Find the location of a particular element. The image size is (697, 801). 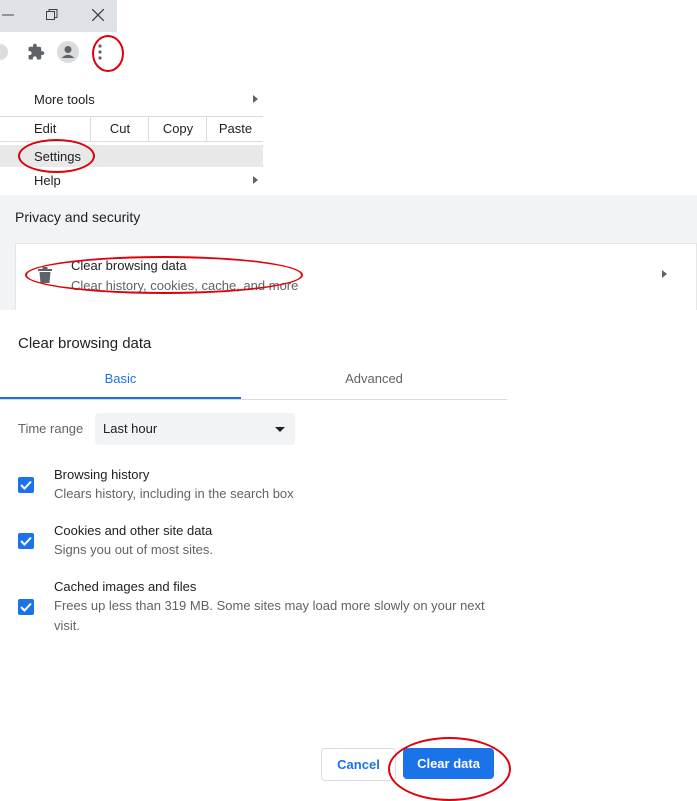

menu-item-more-tools: More tools is located at coordinates (131, 99).